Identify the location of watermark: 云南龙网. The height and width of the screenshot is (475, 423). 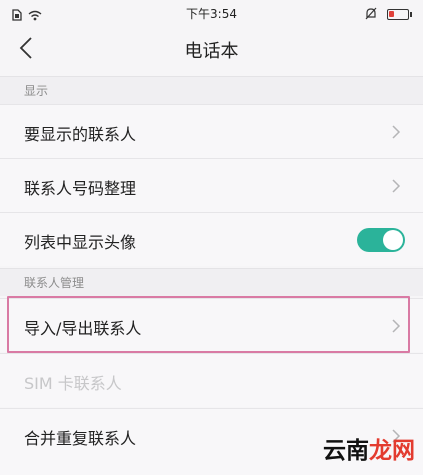
(369, 448).